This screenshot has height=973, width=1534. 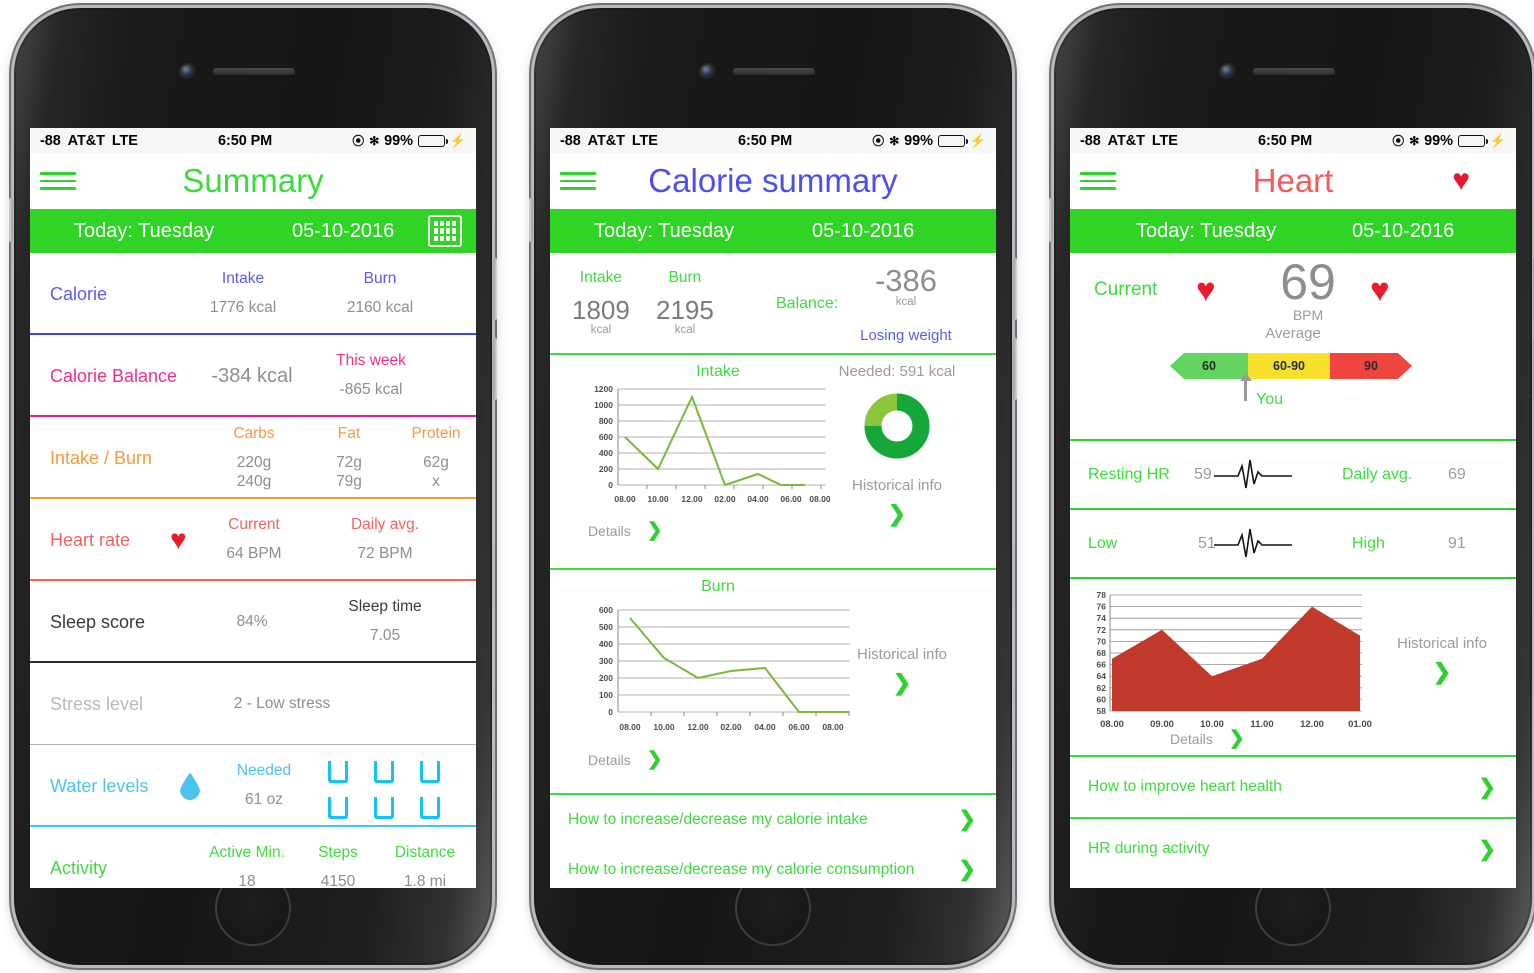 What do you see at coordinates (625, 759) in the screenshot?
I see `burn-details-link: Details ❯` at bounding box center [625, 759].